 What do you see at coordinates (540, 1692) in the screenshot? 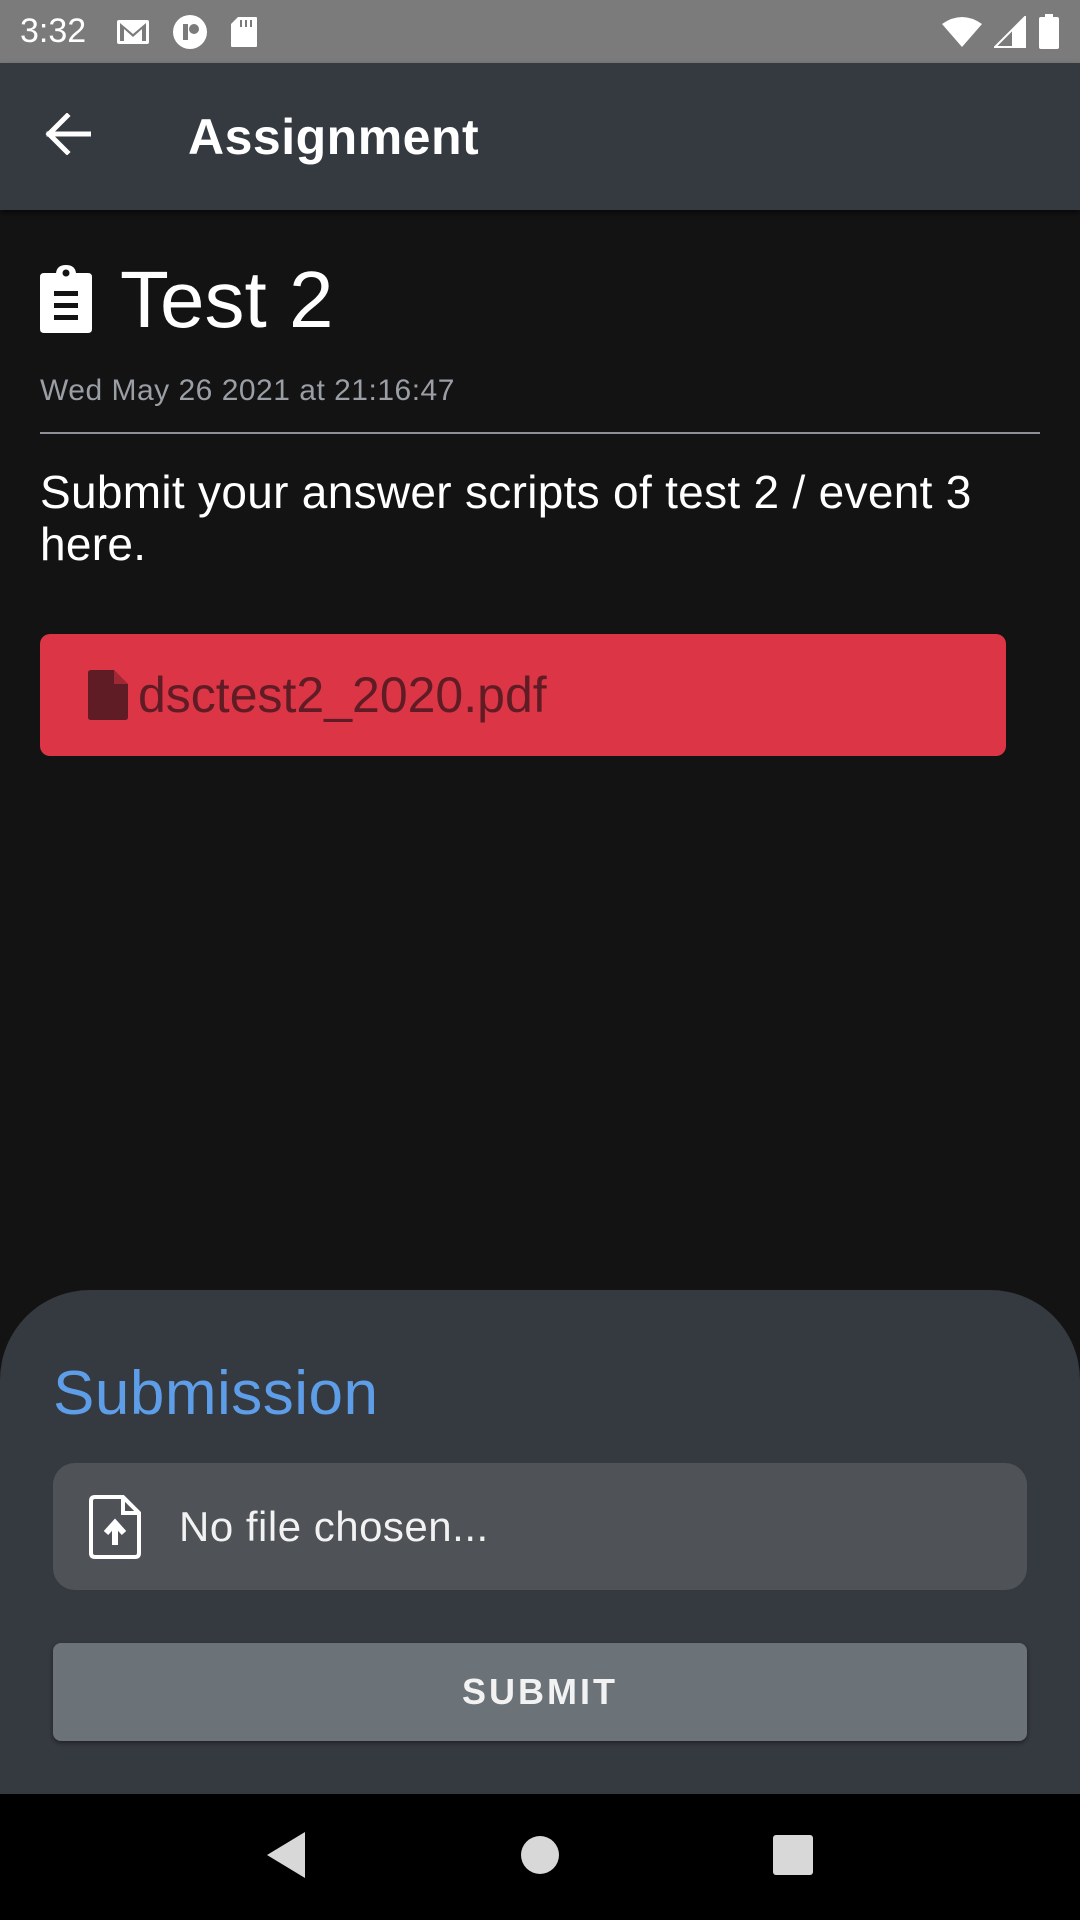
I see `submit-button: SUBMIT` at bounding box center [540, 1692].